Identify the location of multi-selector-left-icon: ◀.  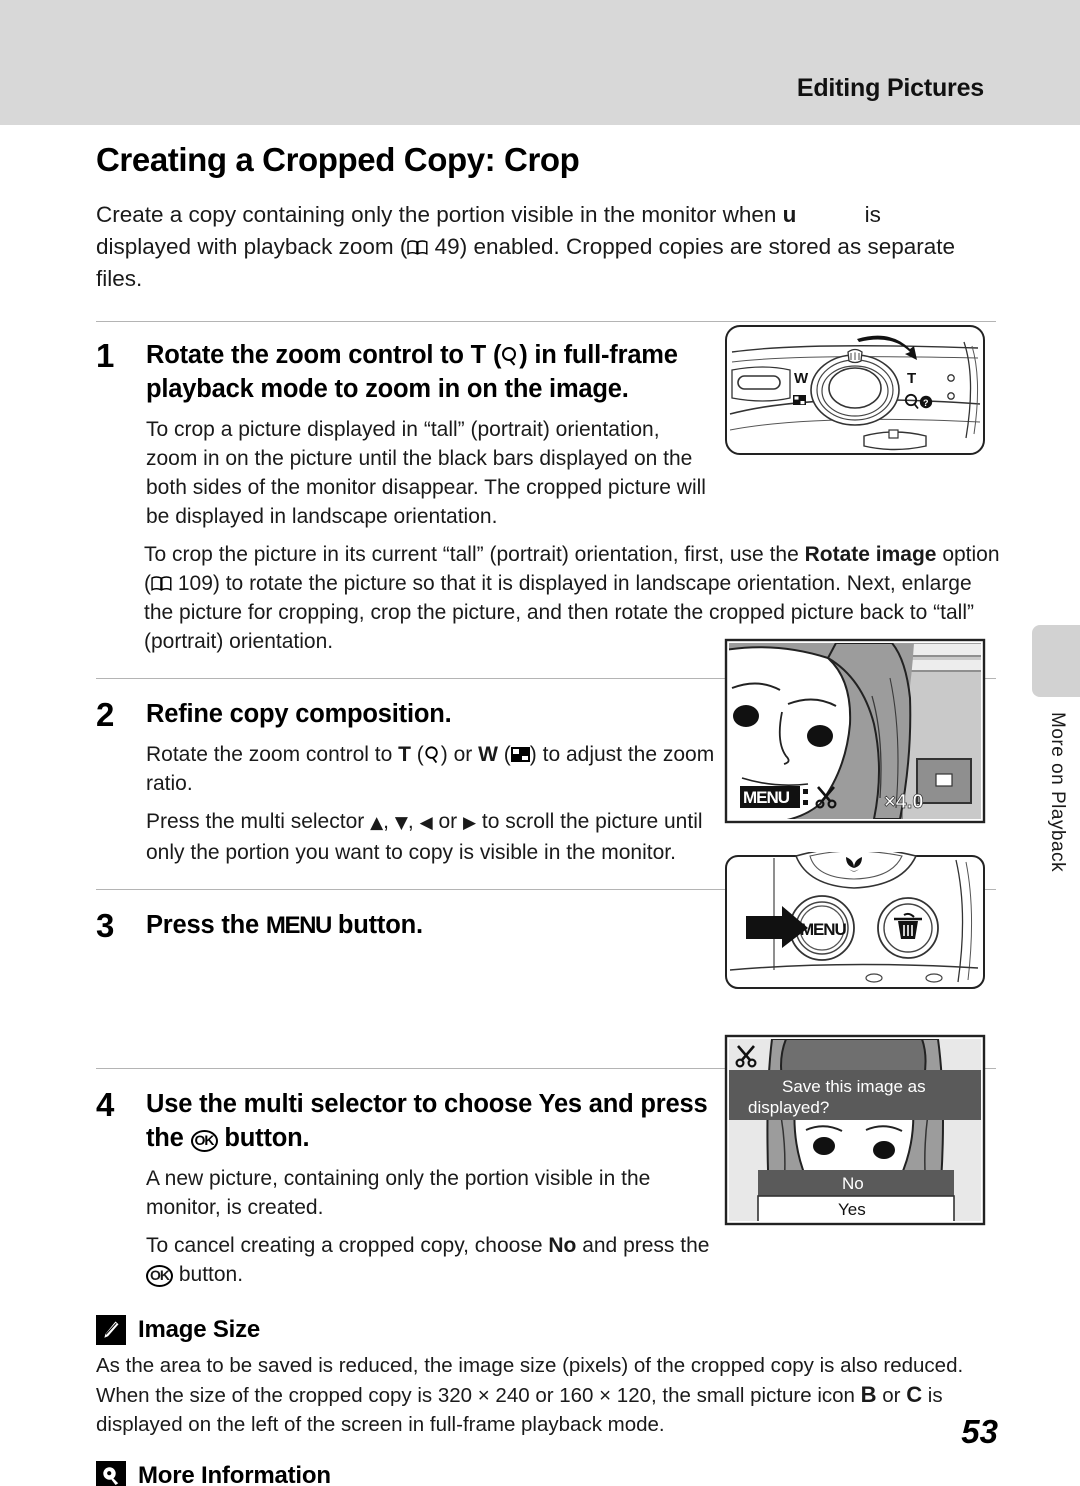
(426, 823).